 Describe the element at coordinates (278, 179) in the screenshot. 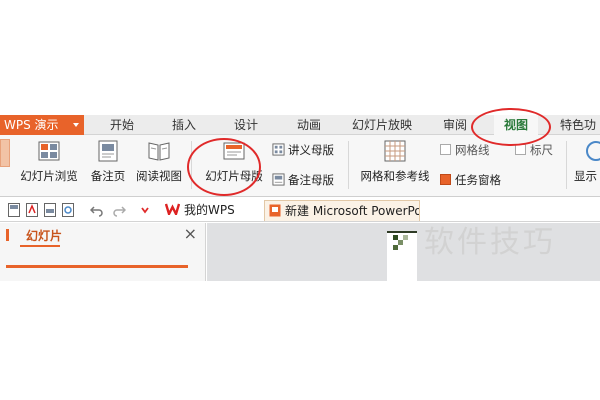

I see `notes-master-icon` at that location.